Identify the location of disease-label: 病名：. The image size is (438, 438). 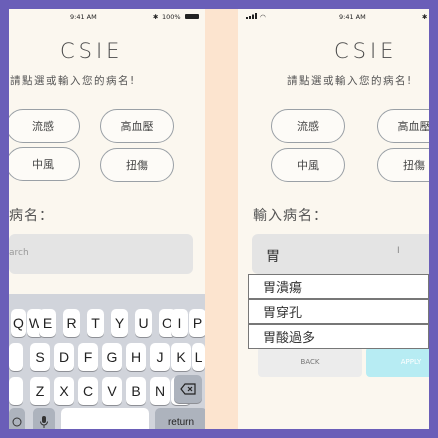
(31, 216).